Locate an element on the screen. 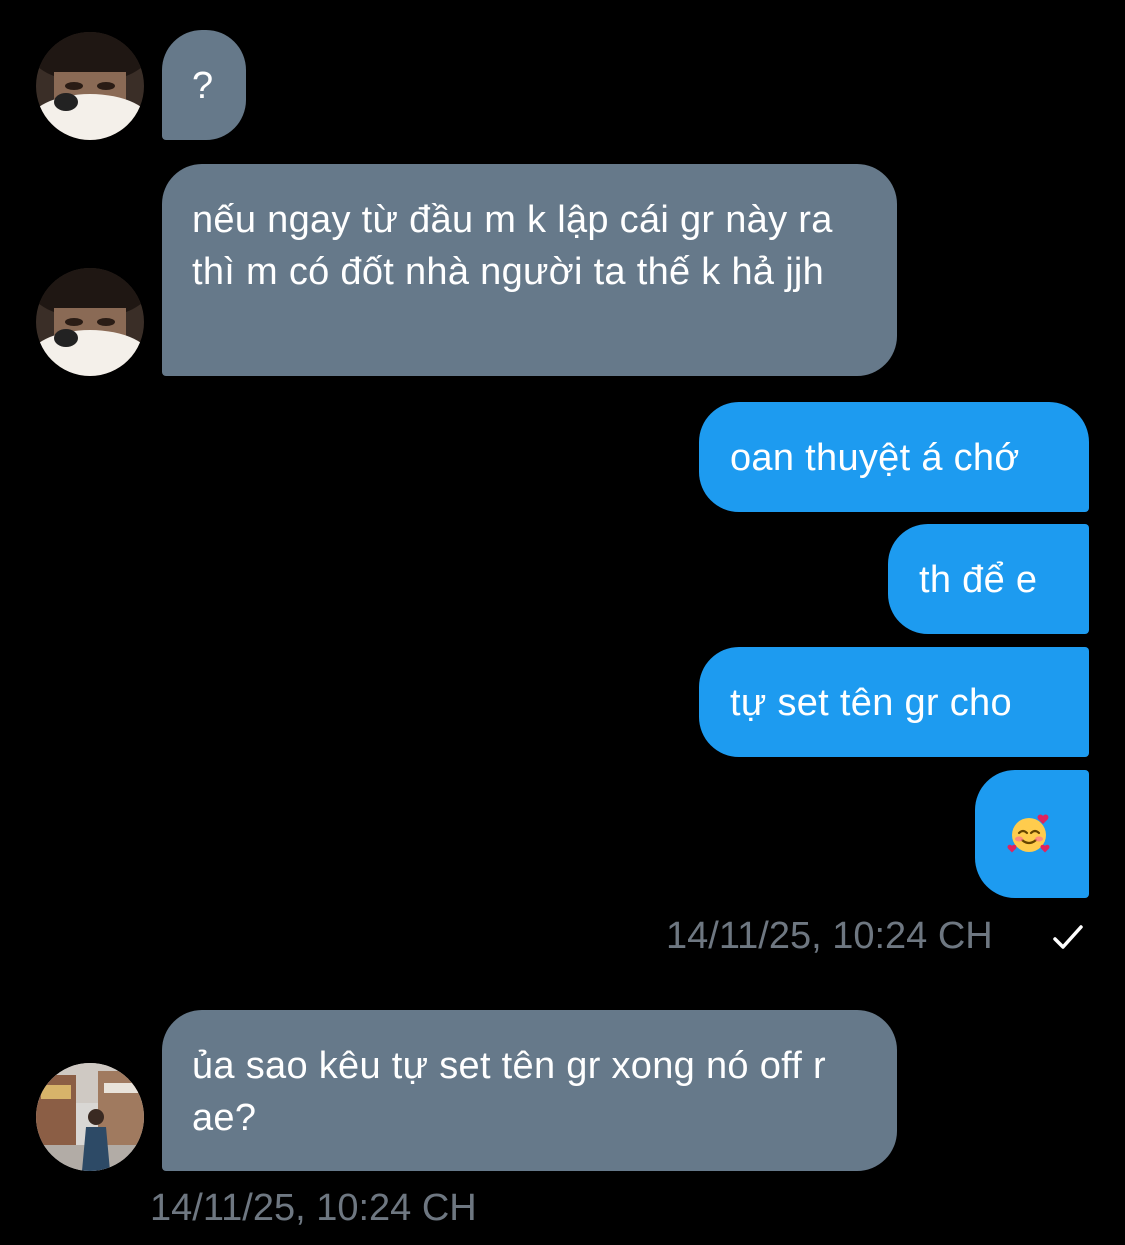  message-text: ? is located at coordinates (203, 86).